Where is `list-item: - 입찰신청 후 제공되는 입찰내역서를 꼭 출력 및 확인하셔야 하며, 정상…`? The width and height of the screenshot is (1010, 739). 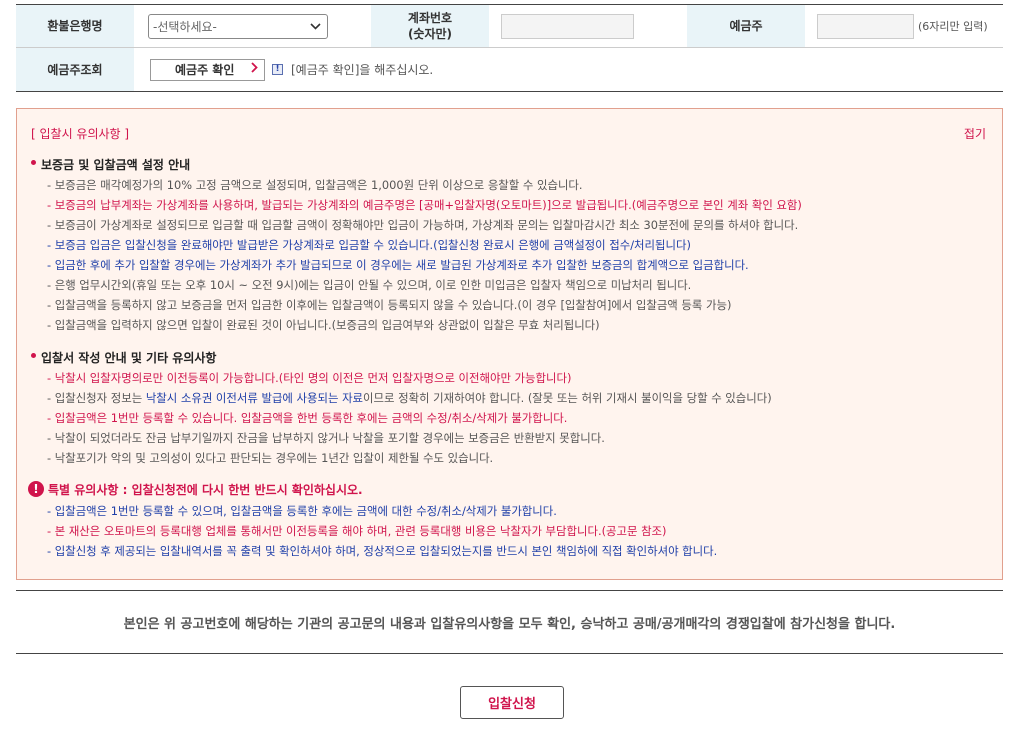
list-item: - 입찰신청 후 제공되는 입찰내역서를 꼭 출력 및 확인하셔야 하며, 정상… is located at coordinates (382, 551).